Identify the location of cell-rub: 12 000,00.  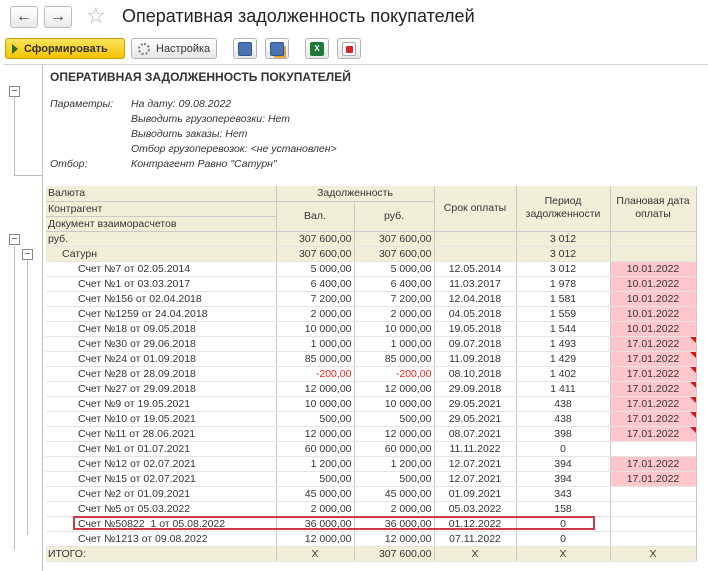
(394, 434).